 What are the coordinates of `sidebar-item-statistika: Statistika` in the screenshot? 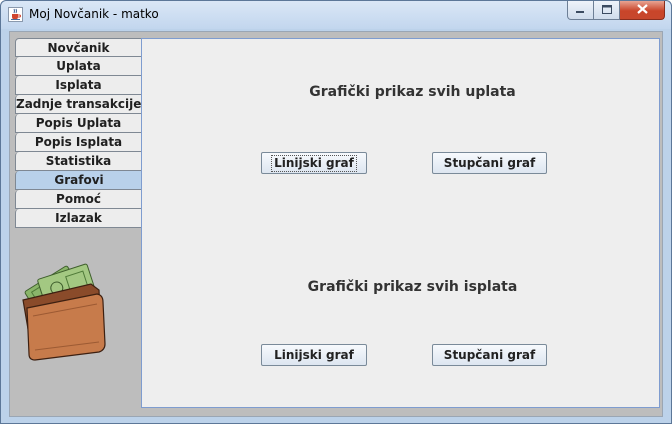 It's located at (78, 161).